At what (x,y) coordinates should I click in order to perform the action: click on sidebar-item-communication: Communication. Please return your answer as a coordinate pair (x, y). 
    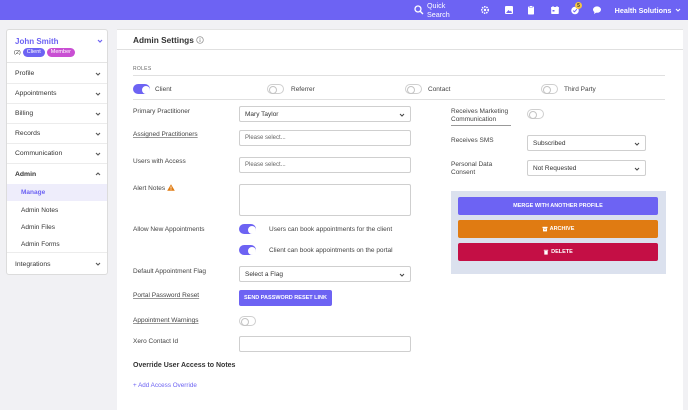
    Looking at the image, I should click on (57, 154).